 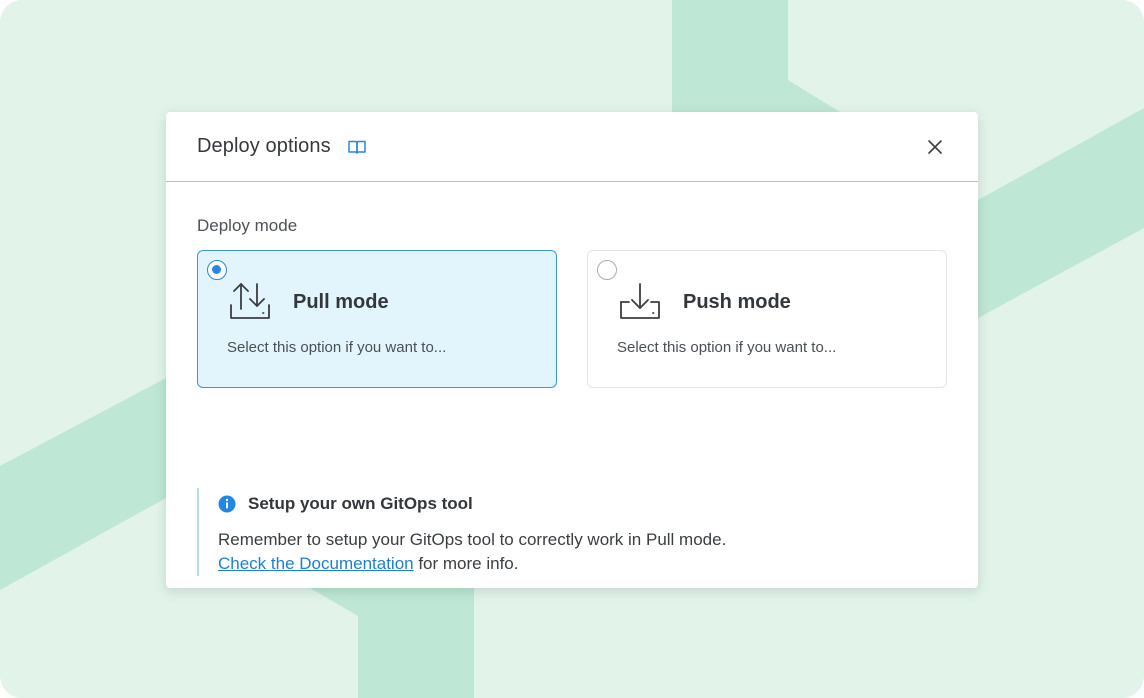 I want to click on pull-mode-title: Pull mode, so click(x=341, y=302).